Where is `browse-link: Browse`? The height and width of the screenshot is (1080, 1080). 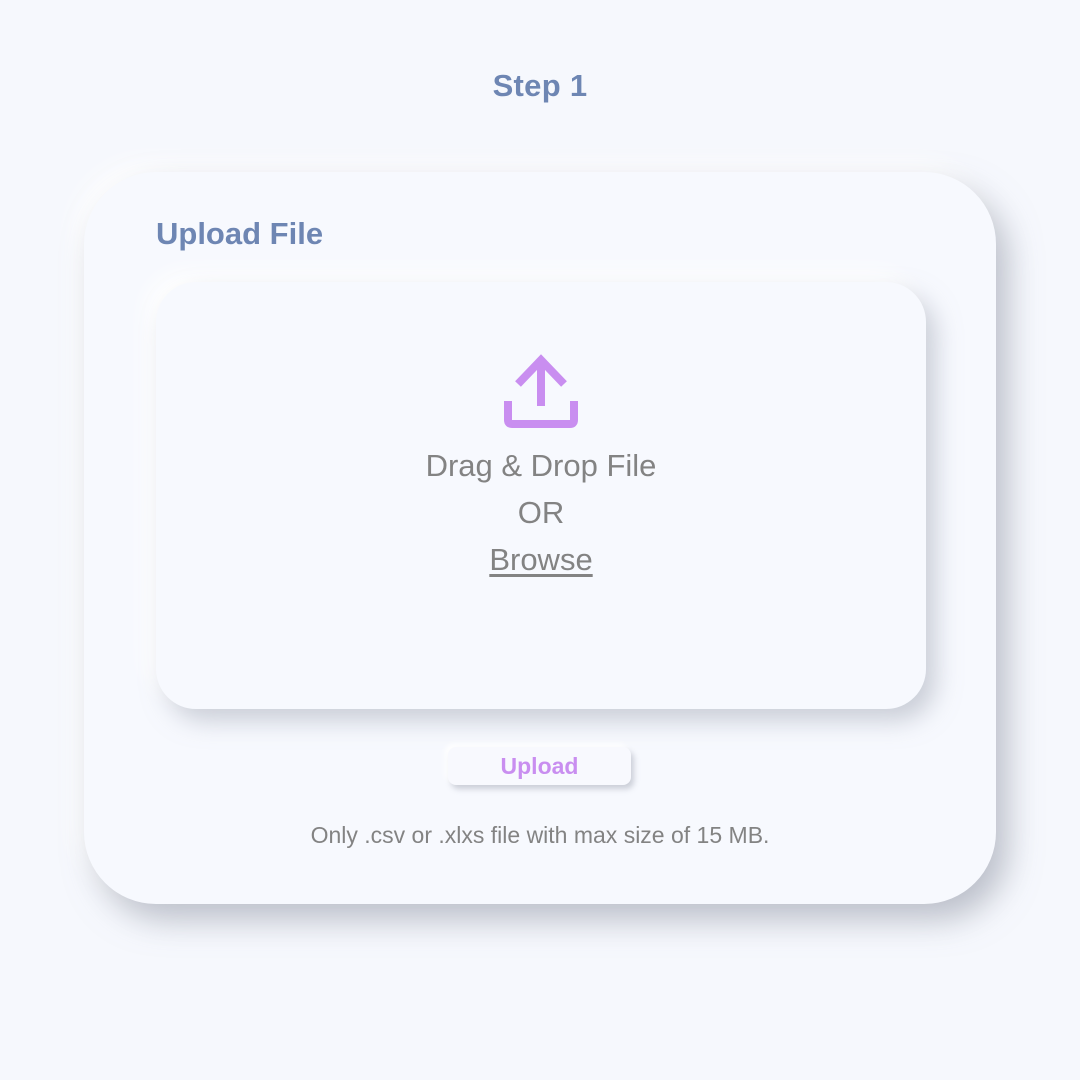
browse-link: Browse is located at coordinates (540, 560).